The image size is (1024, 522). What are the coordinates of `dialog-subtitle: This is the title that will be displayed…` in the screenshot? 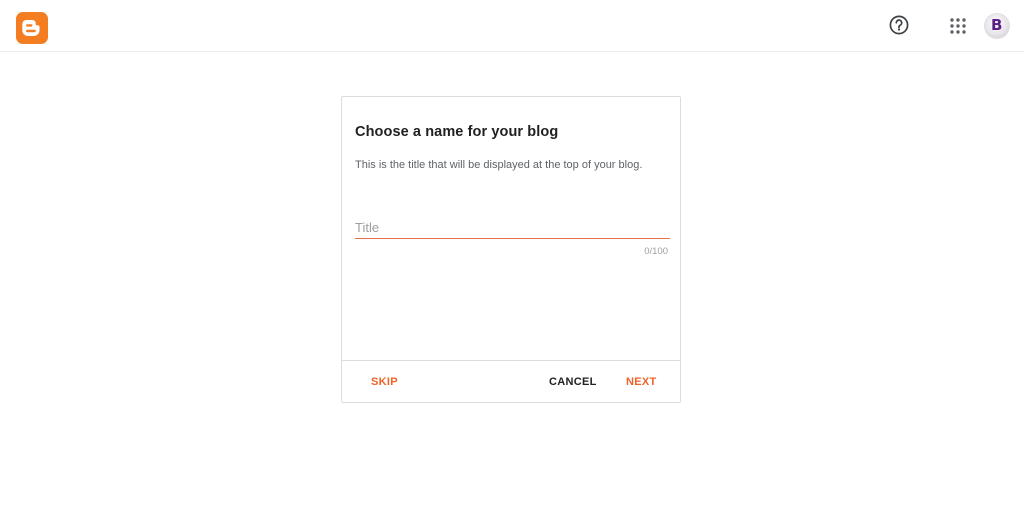 It's located at (499, 165).